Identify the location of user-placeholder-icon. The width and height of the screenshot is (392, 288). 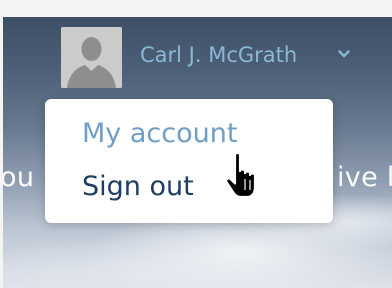
(91, 57).